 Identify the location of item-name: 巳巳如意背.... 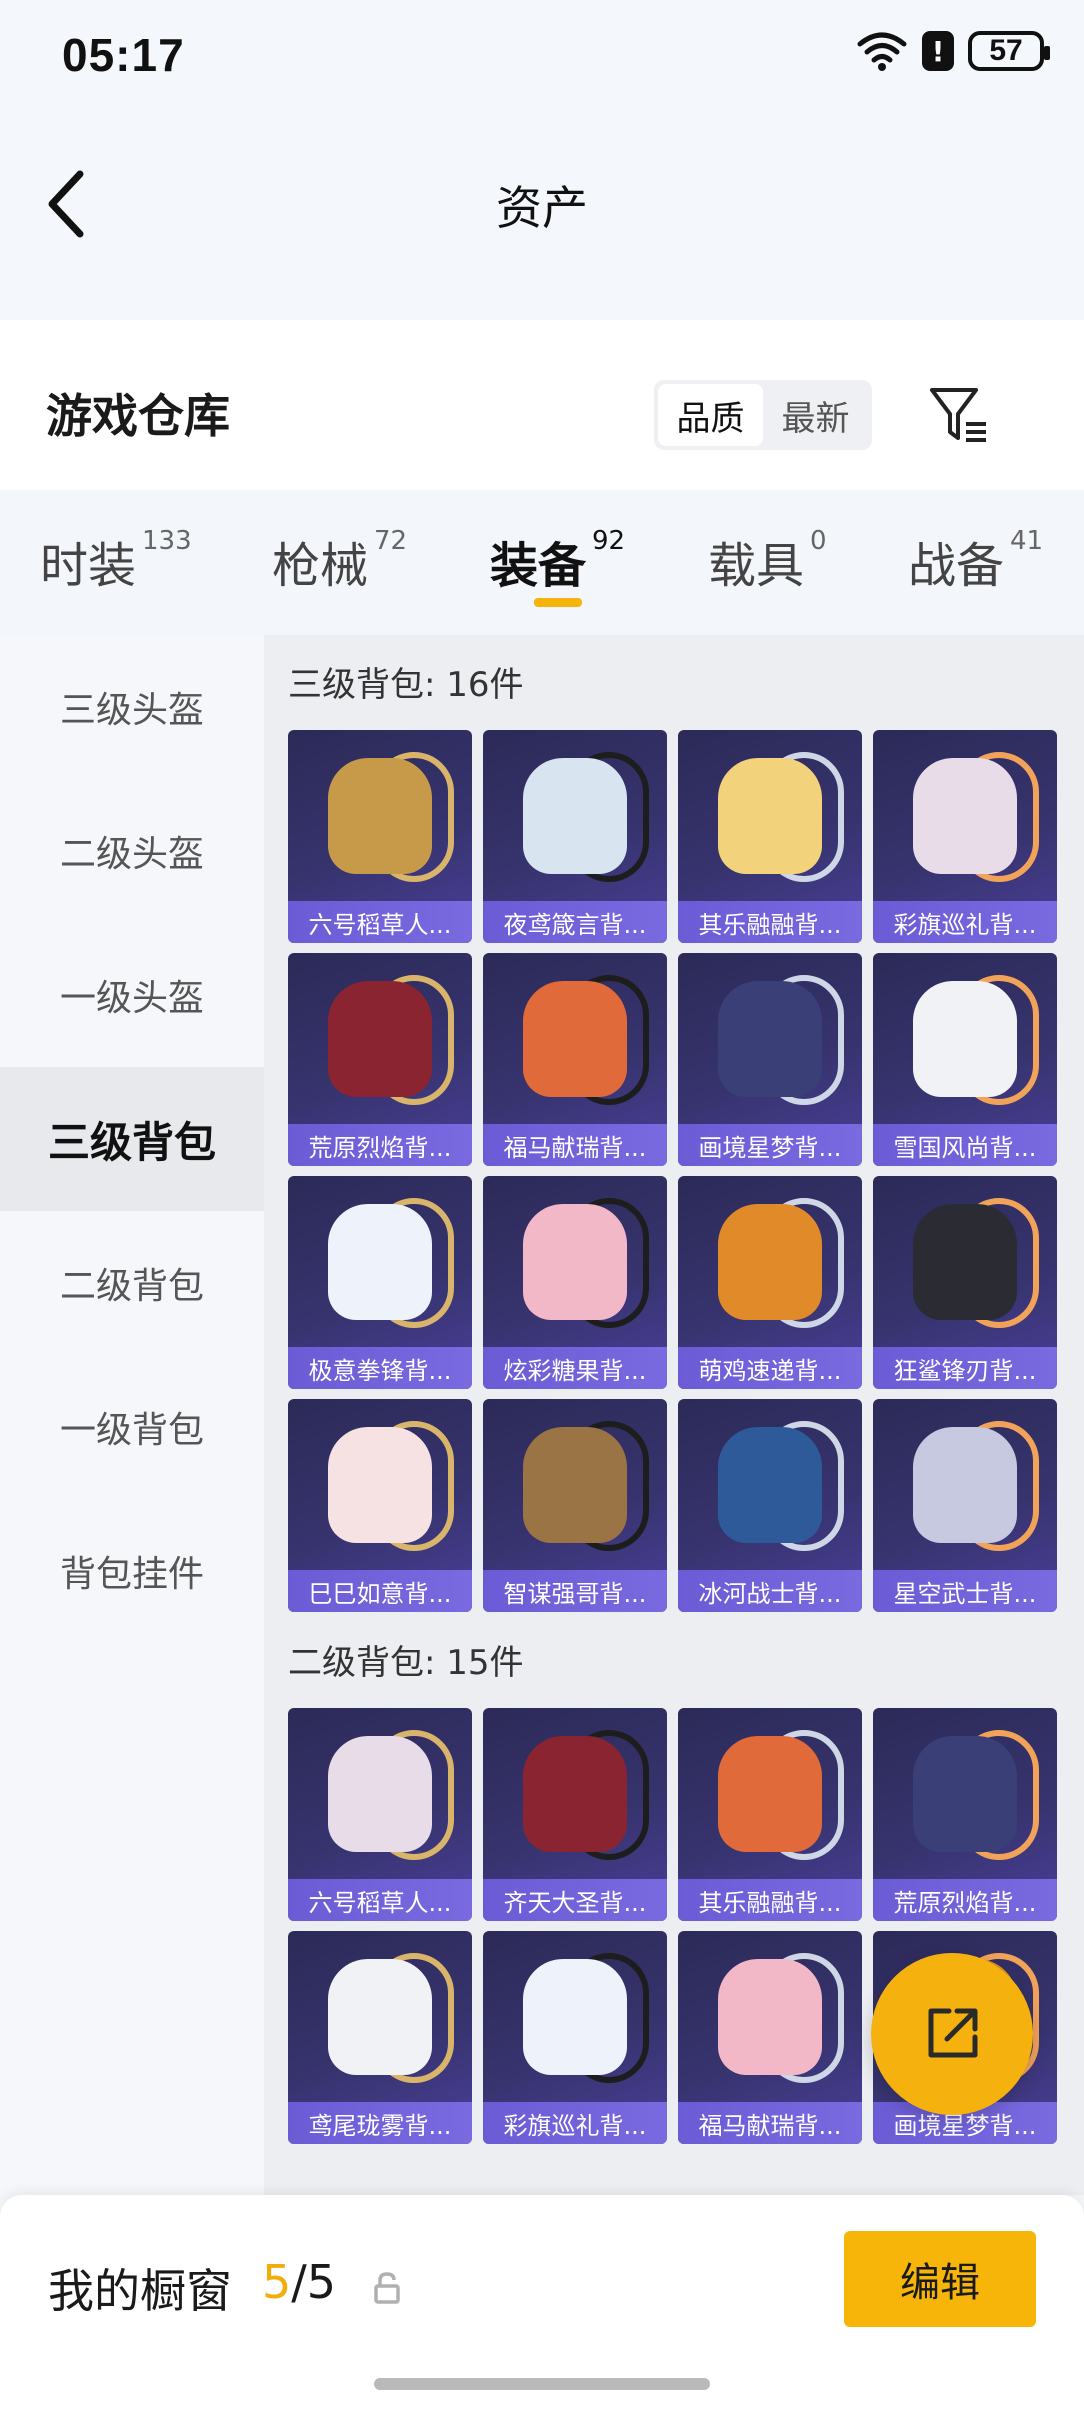
(380, 1591).